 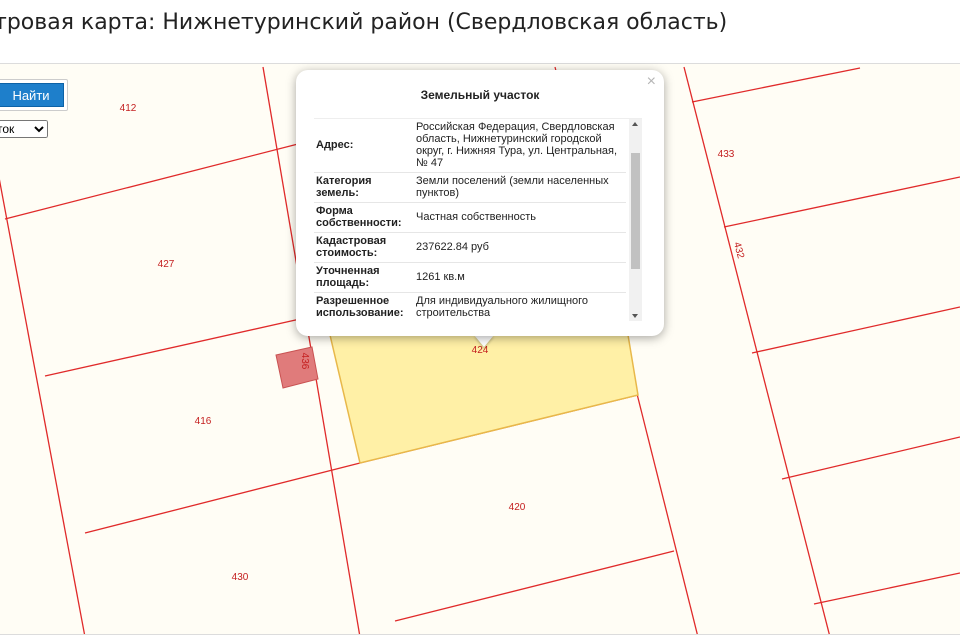 I want to click on parcel-label: 420, so click(x=517, y=507).